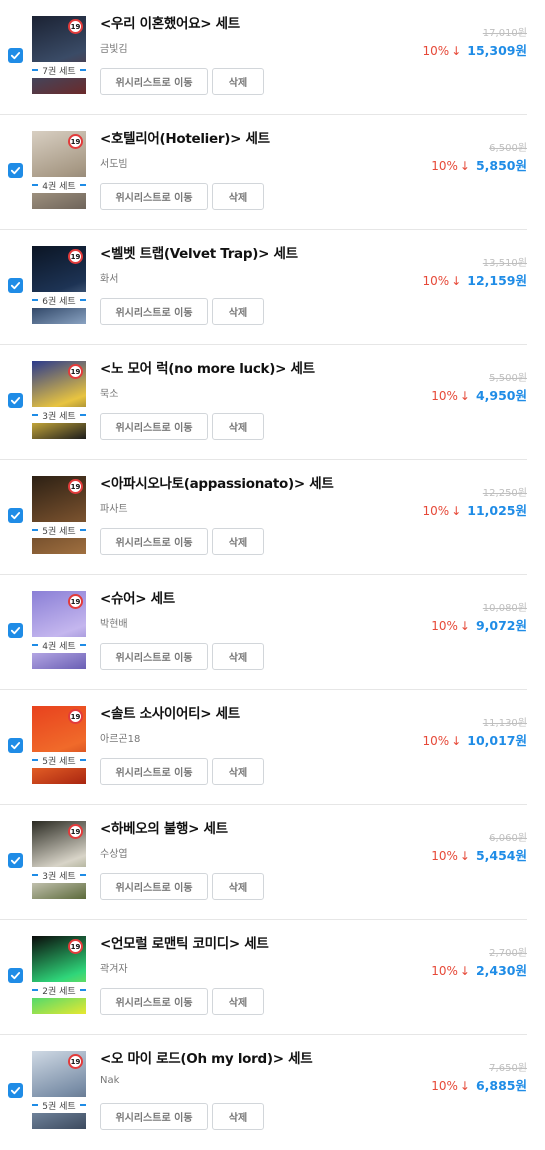 This screenshot has height=1150, width=545. Describe the element at coordinates (185, 137) in the screenshot. I see `book-title: <호텔리어(Hotelier)> 세트` at that location.